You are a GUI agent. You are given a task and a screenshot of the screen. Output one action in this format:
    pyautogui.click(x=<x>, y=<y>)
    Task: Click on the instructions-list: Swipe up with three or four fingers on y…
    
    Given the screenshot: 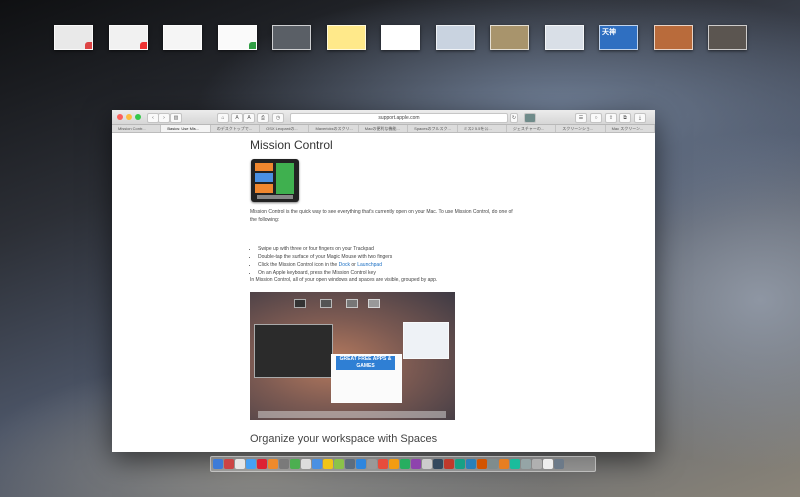 What is the action you would take?
    pyautogui.click(x=384, y=261)
    